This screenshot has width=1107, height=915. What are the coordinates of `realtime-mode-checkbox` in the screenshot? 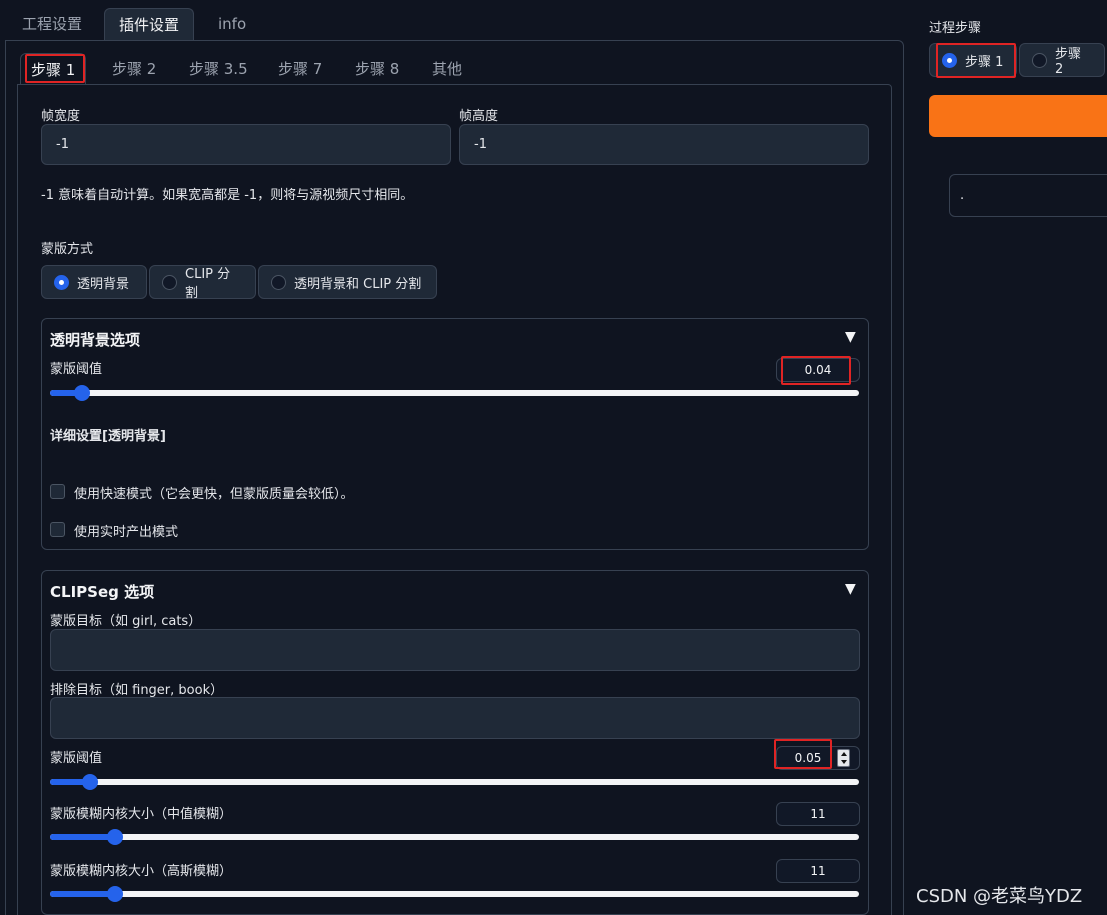 It's located at (57, 529).